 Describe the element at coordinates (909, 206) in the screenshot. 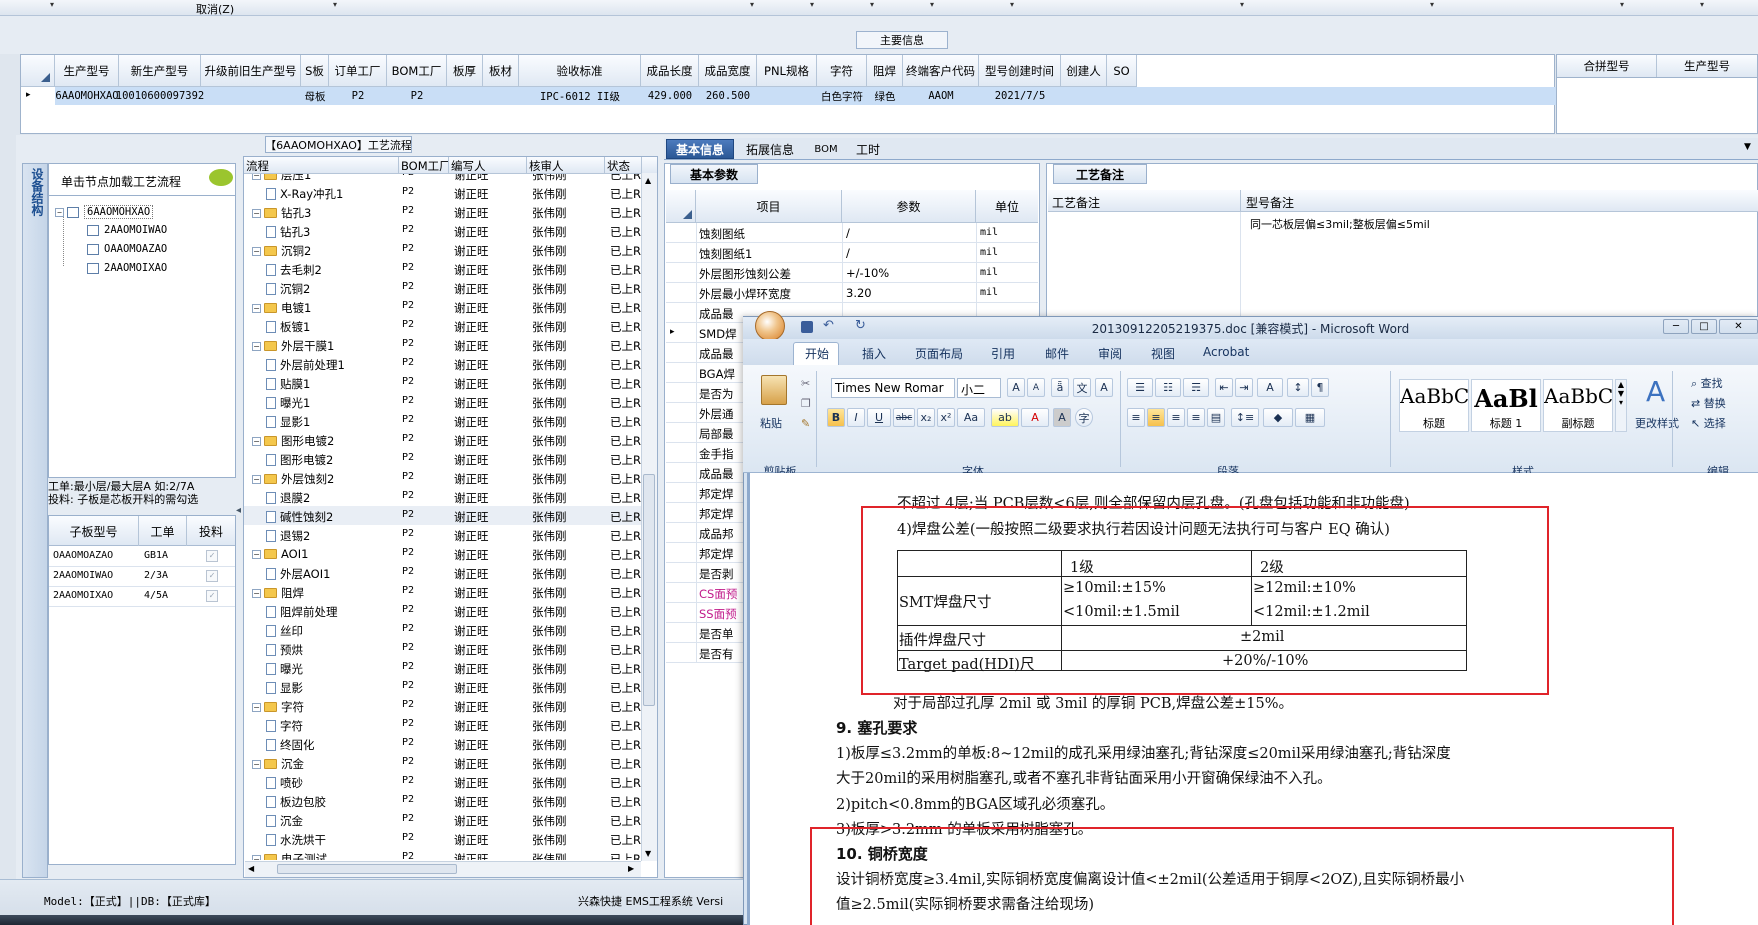

I see `header-param: 参数` at that location.